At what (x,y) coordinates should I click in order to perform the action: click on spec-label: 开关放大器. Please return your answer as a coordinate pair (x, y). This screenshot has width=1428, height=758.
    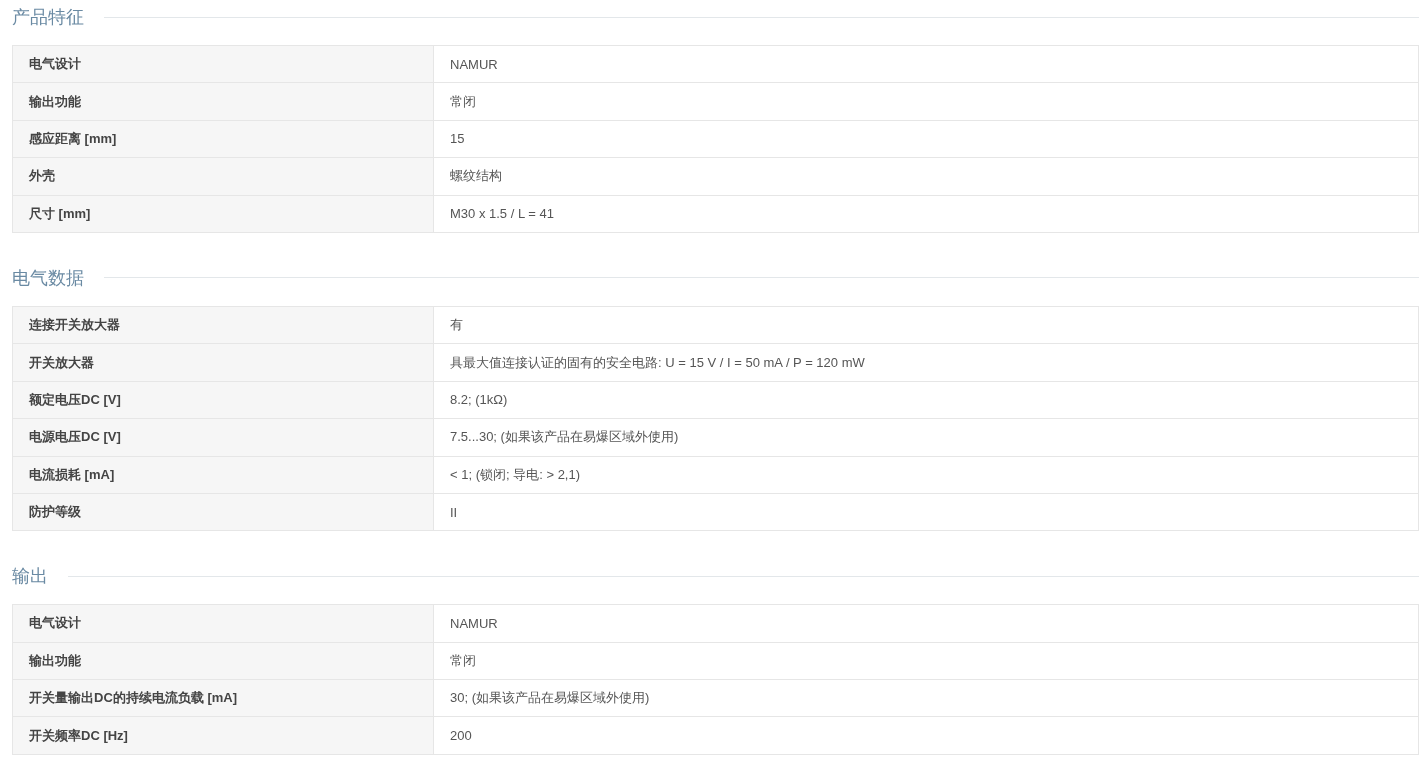
    Looking at the image, I should click on (223, 362).